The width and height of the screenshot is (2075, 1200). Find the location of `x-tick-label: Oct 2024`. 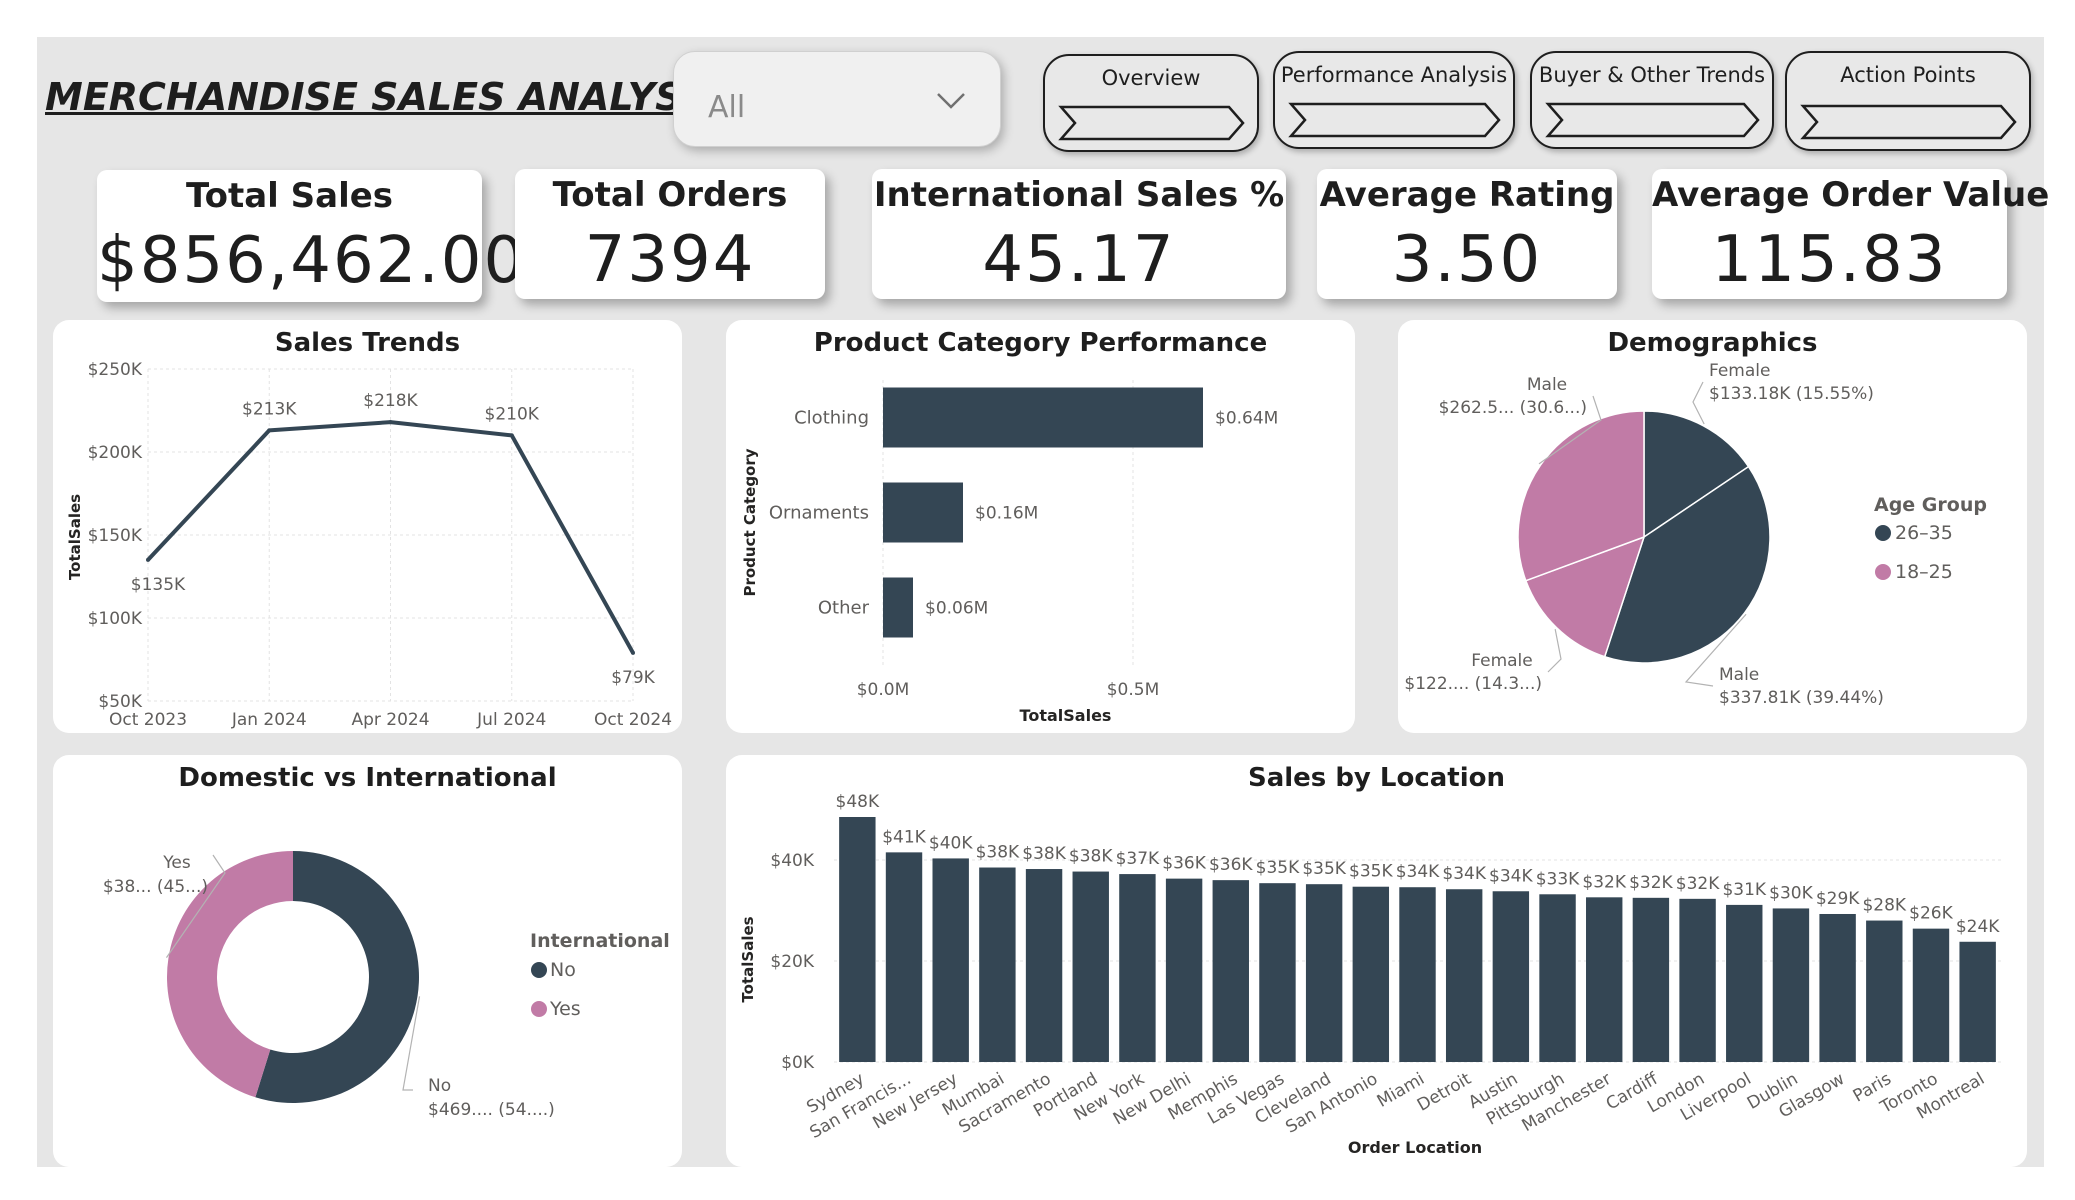

x-tick-label: Oct 2024 is located at coordinates (633, 720).